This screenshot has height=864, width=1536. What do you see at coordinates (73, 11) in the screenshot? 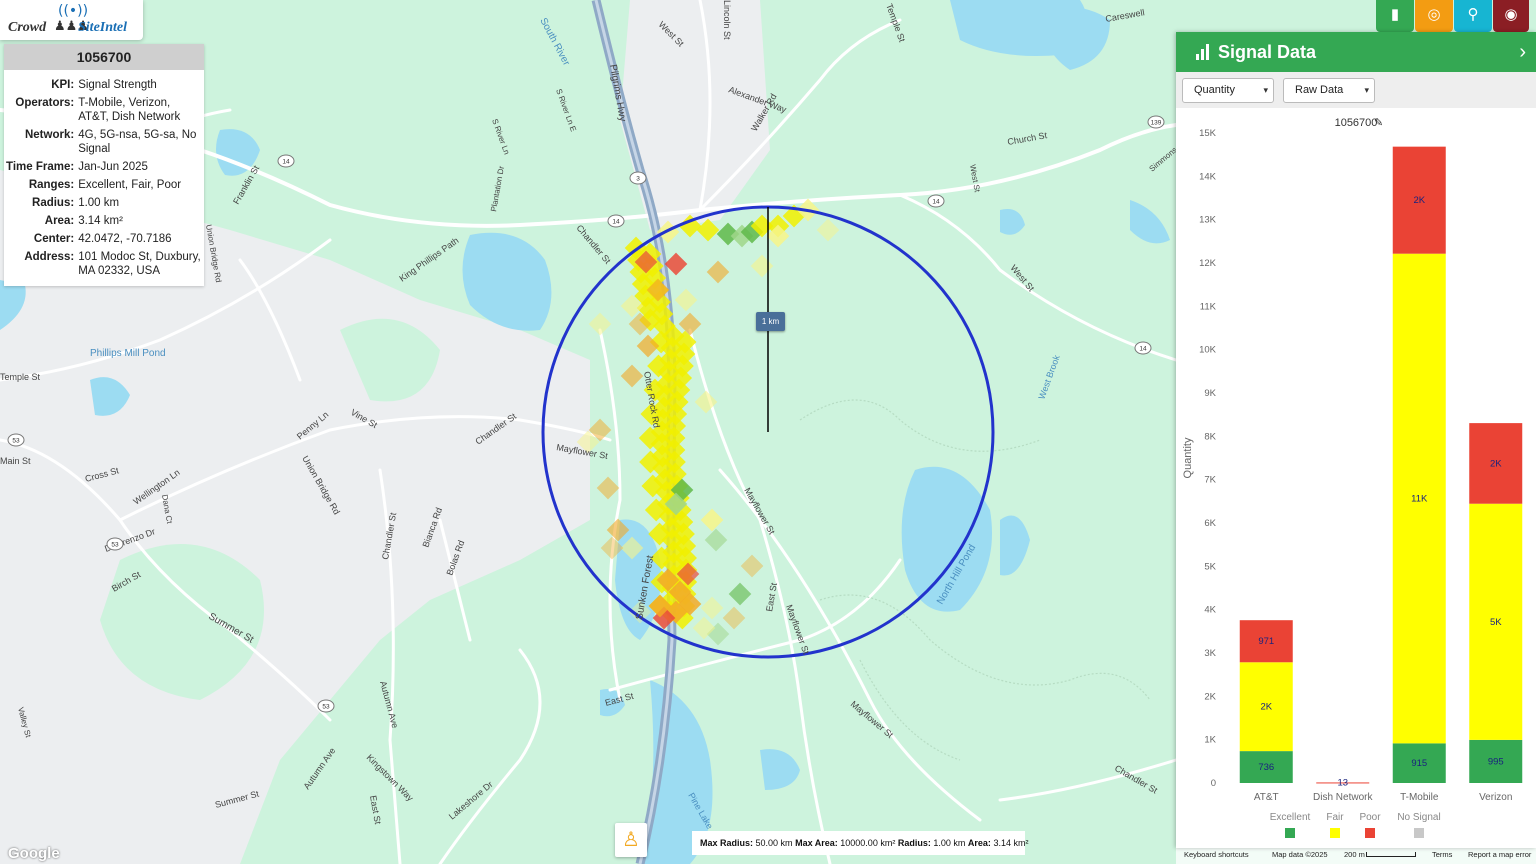
I see `signal-logo-icon: ((•))` at bounding box center [73, 11].